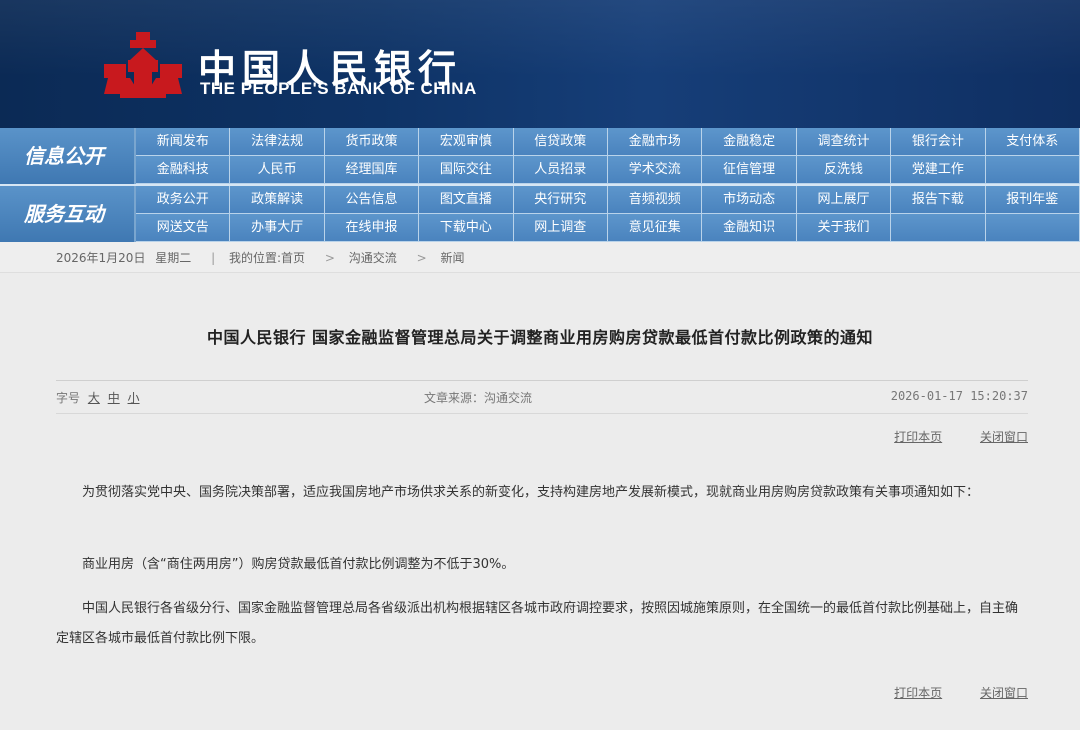  What do you see at coordinates (560, 200) in the screenshot?
I see `nav-service-item-4: 央行研究` at bounding box center [560, 200].